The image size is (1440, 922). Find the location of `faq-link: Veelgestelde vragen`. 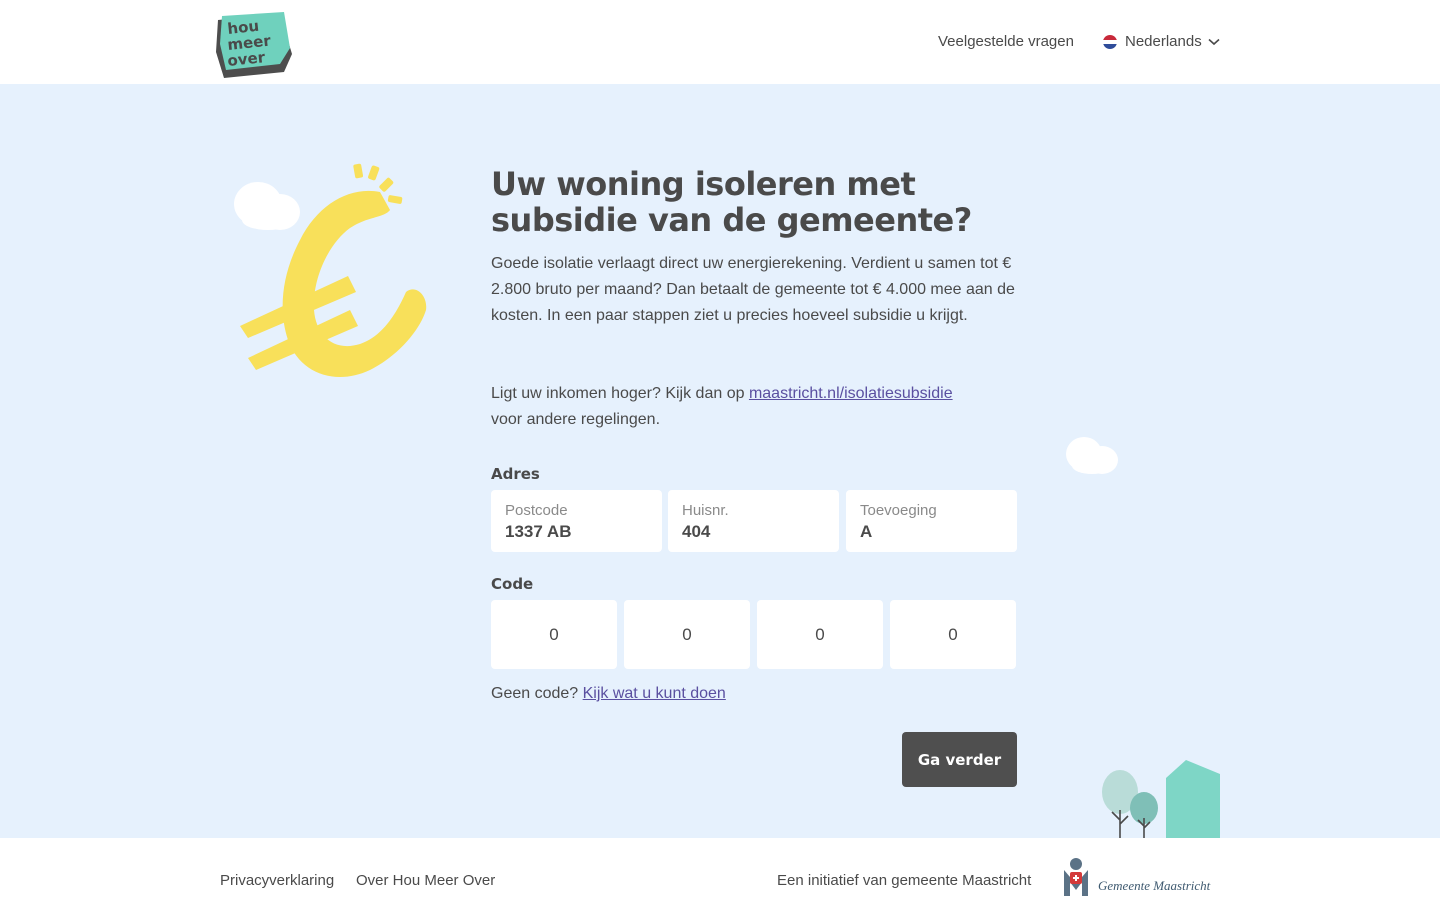

faq-link: Veelgestelde vragen is located at coordinates (1006, 41).